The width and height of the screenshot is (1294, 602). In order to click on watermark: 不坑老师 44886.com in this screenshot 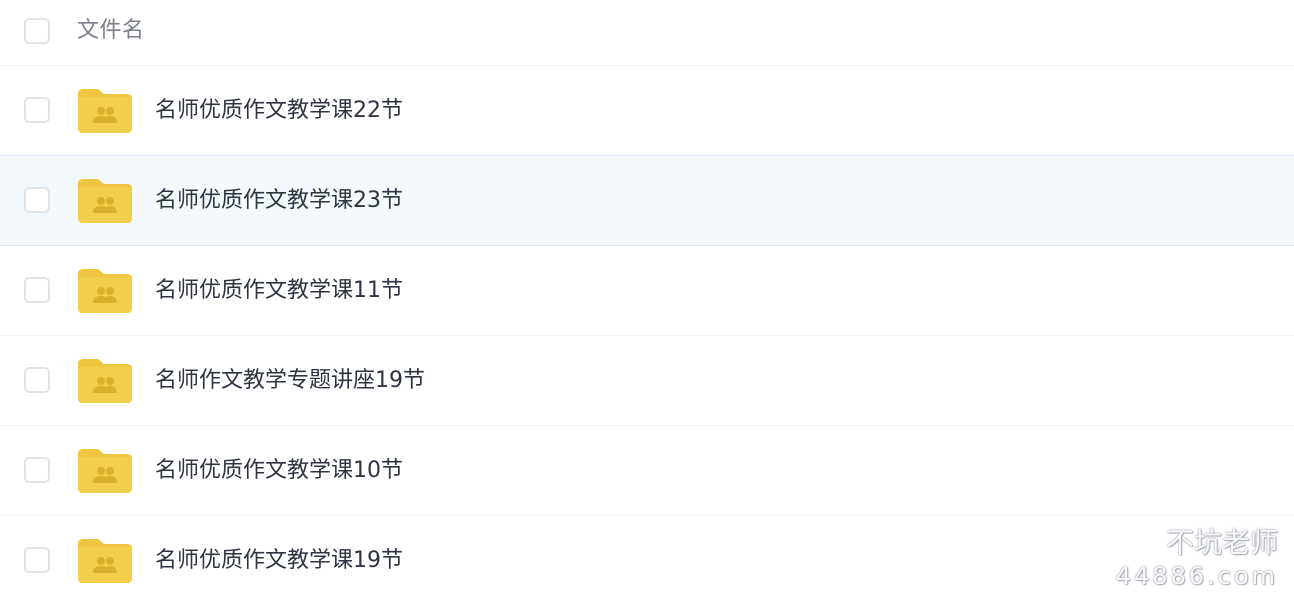, I will do `click(1197, 557)`.